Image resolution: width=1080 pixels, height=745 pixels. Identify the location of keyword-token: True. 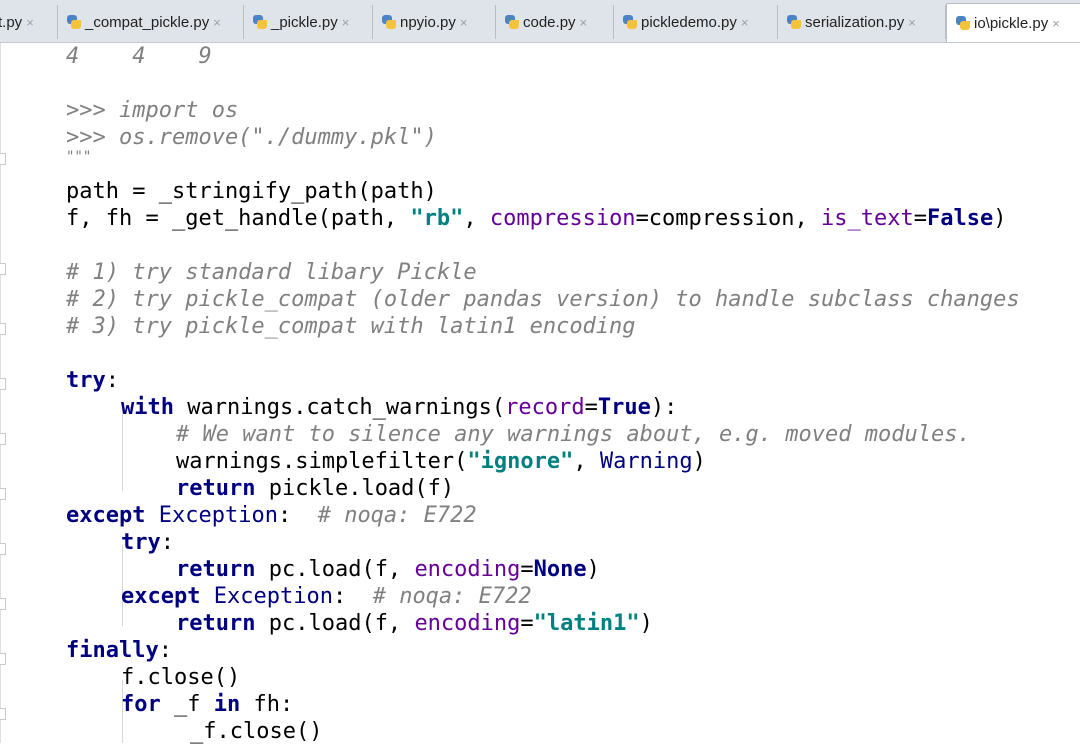
(624, 407).